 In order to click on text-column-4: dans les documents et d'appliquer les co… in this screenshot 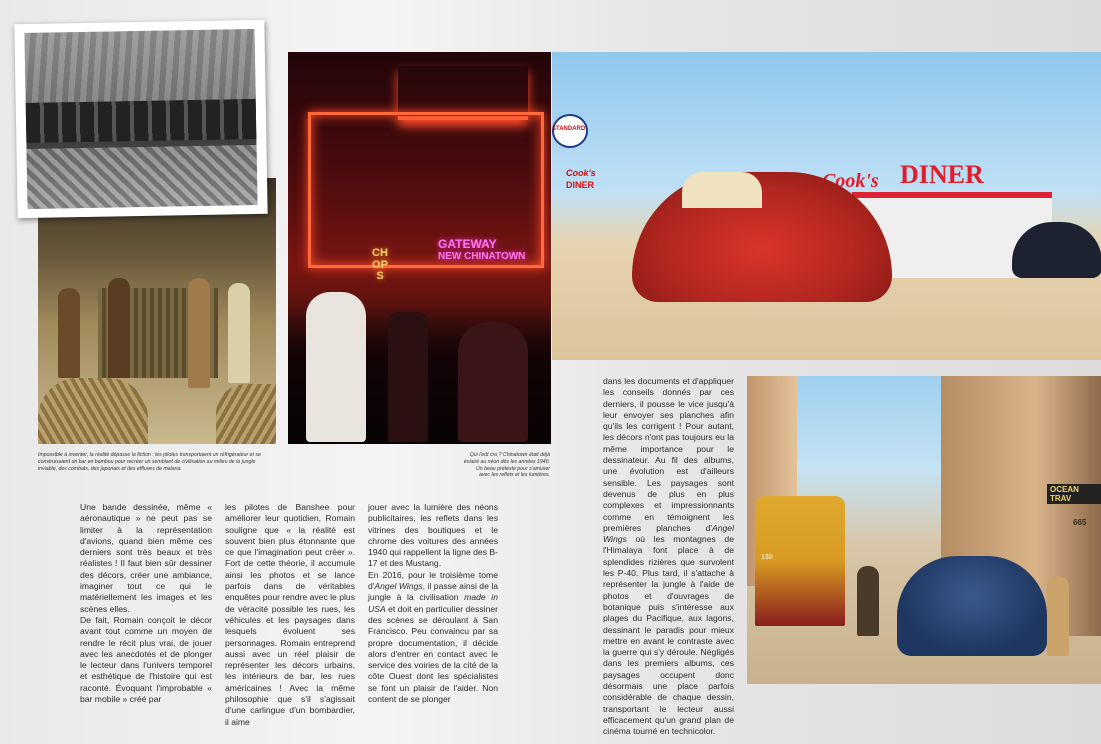, I will do `click(668, 556)`.